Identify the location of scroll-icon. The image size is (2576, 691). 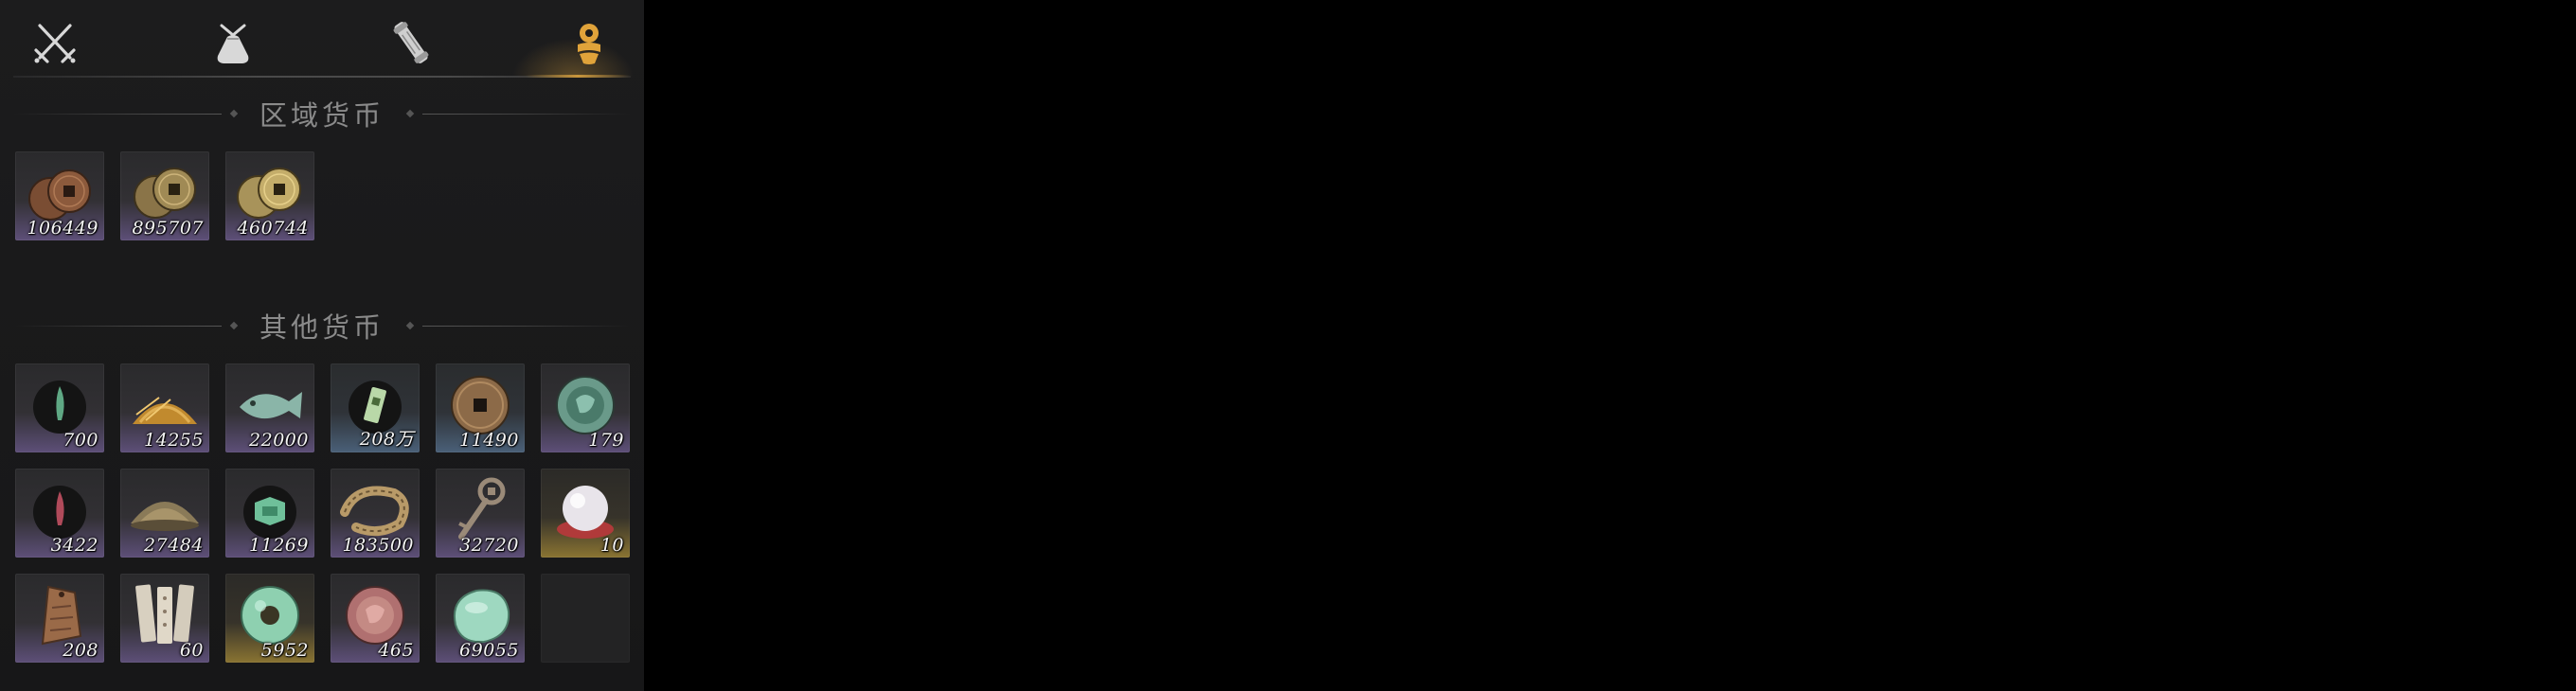
(411, 43).